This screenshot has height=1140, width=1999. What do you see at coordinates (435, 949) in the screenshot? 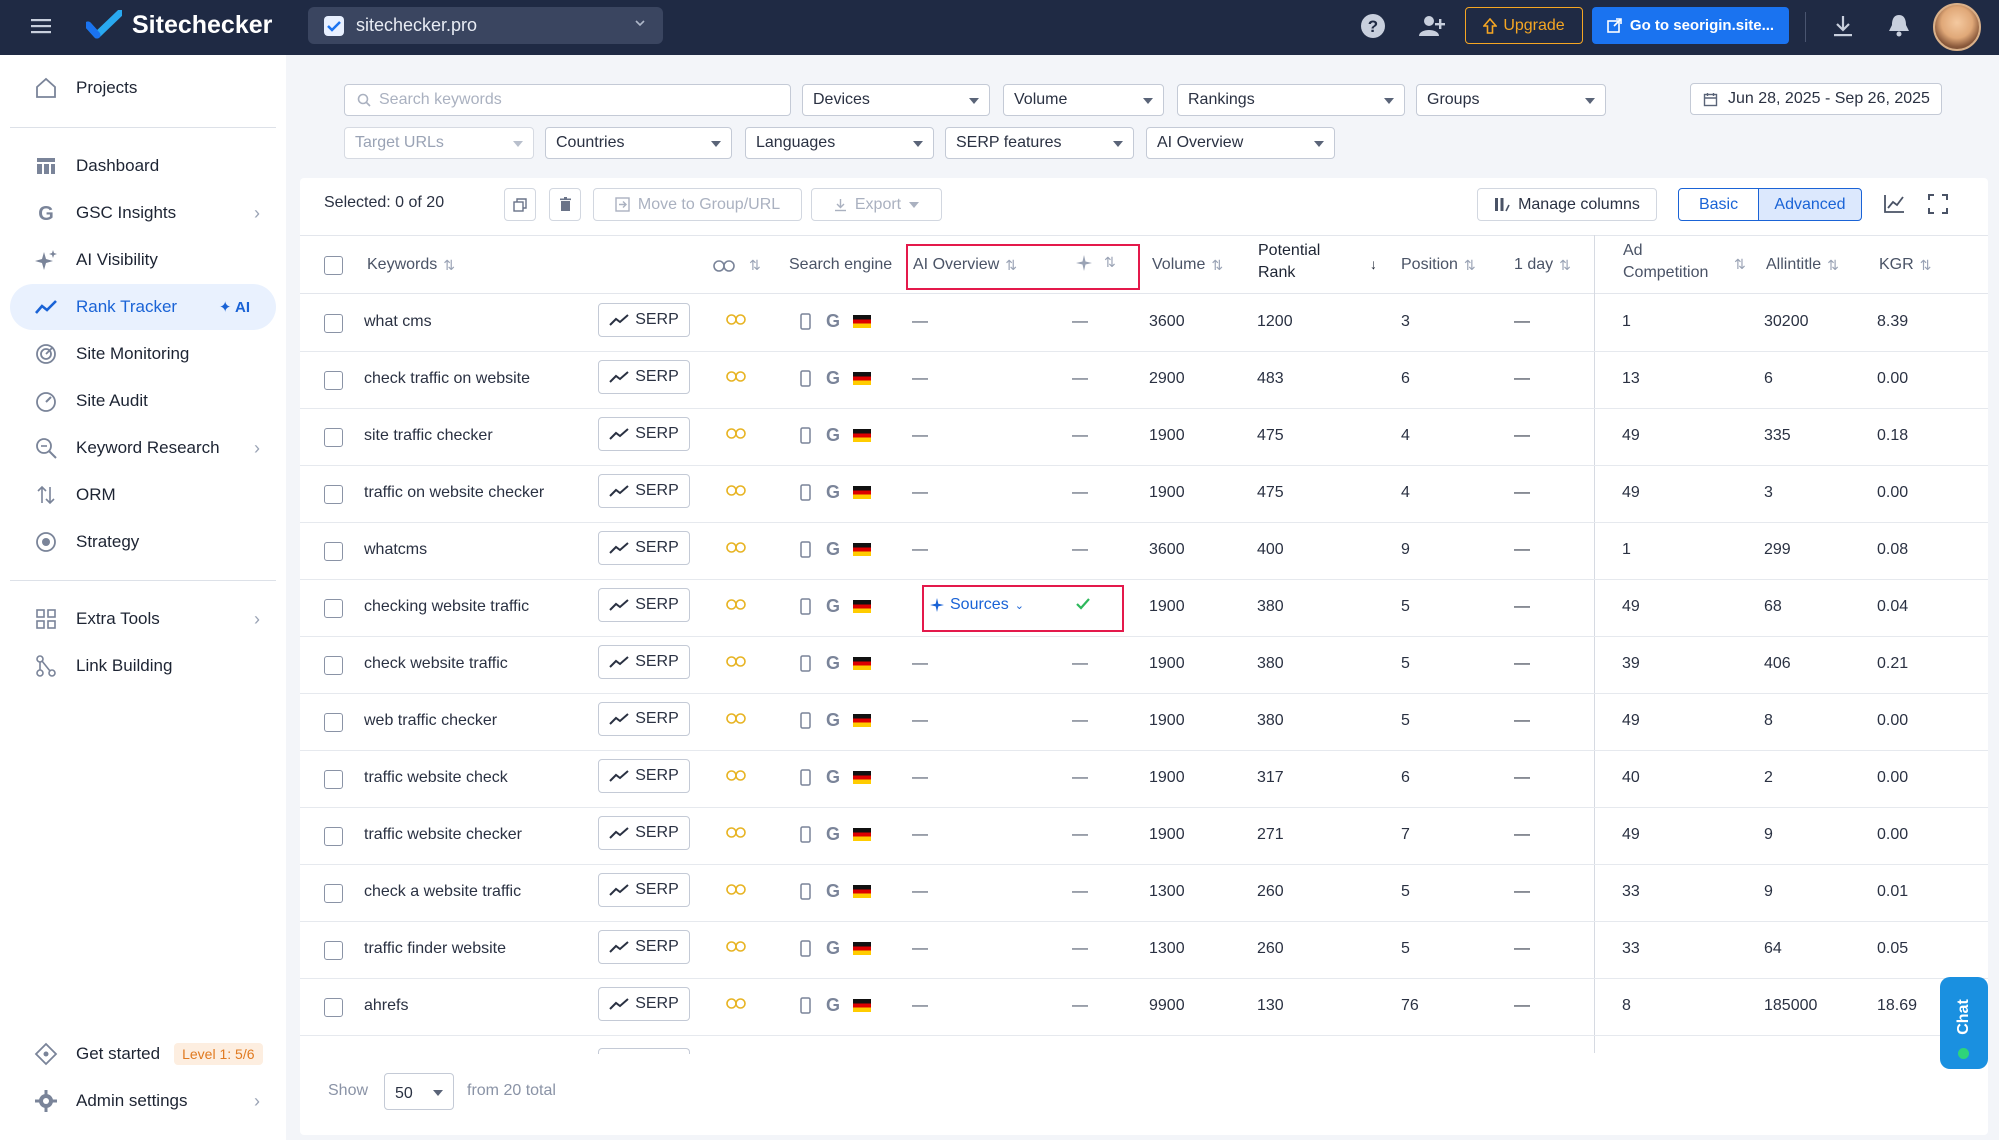
I see `keyword-cell: traffic finder website` at bounding box center [435, 949].